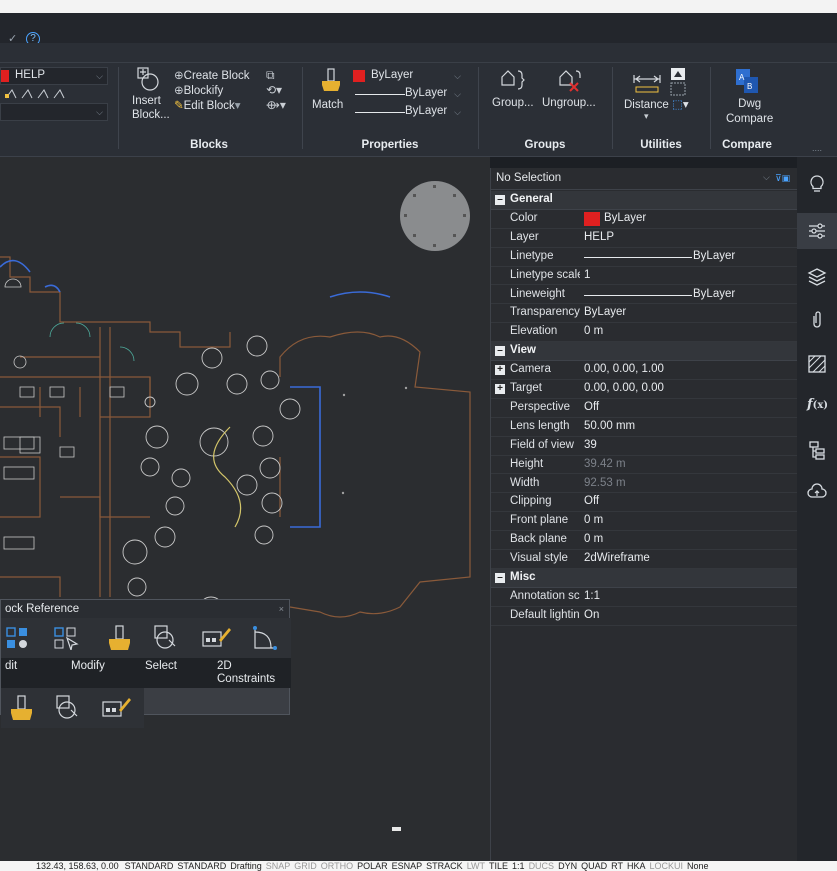 The width and height of the screenshot is (837, 871). I want to click on close-icon: ×, so click(281, 609).